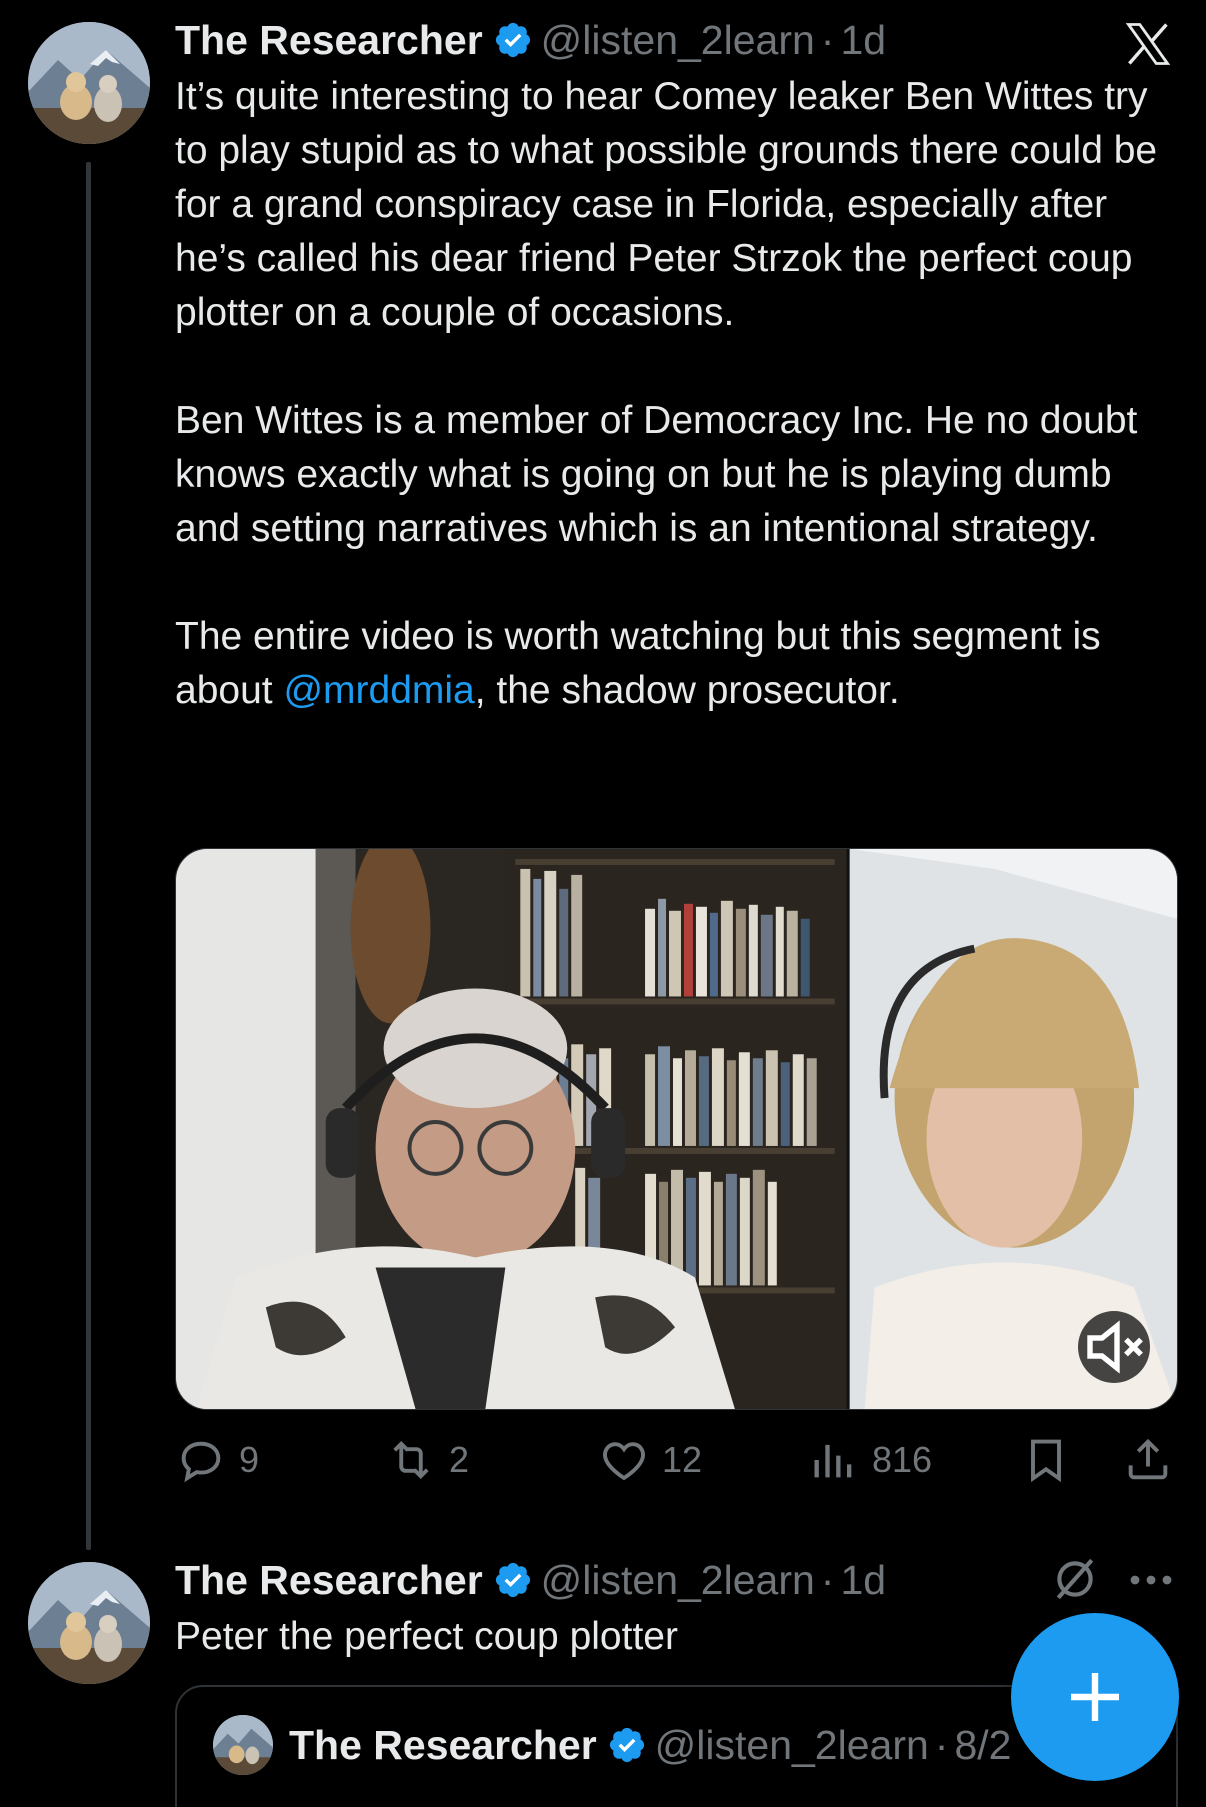 Image resolution: width=1206 pixels, height=1807 pixels. Describe the element at coordinates (833, 1461) in the screenshot. I see `views-icon` at that location.